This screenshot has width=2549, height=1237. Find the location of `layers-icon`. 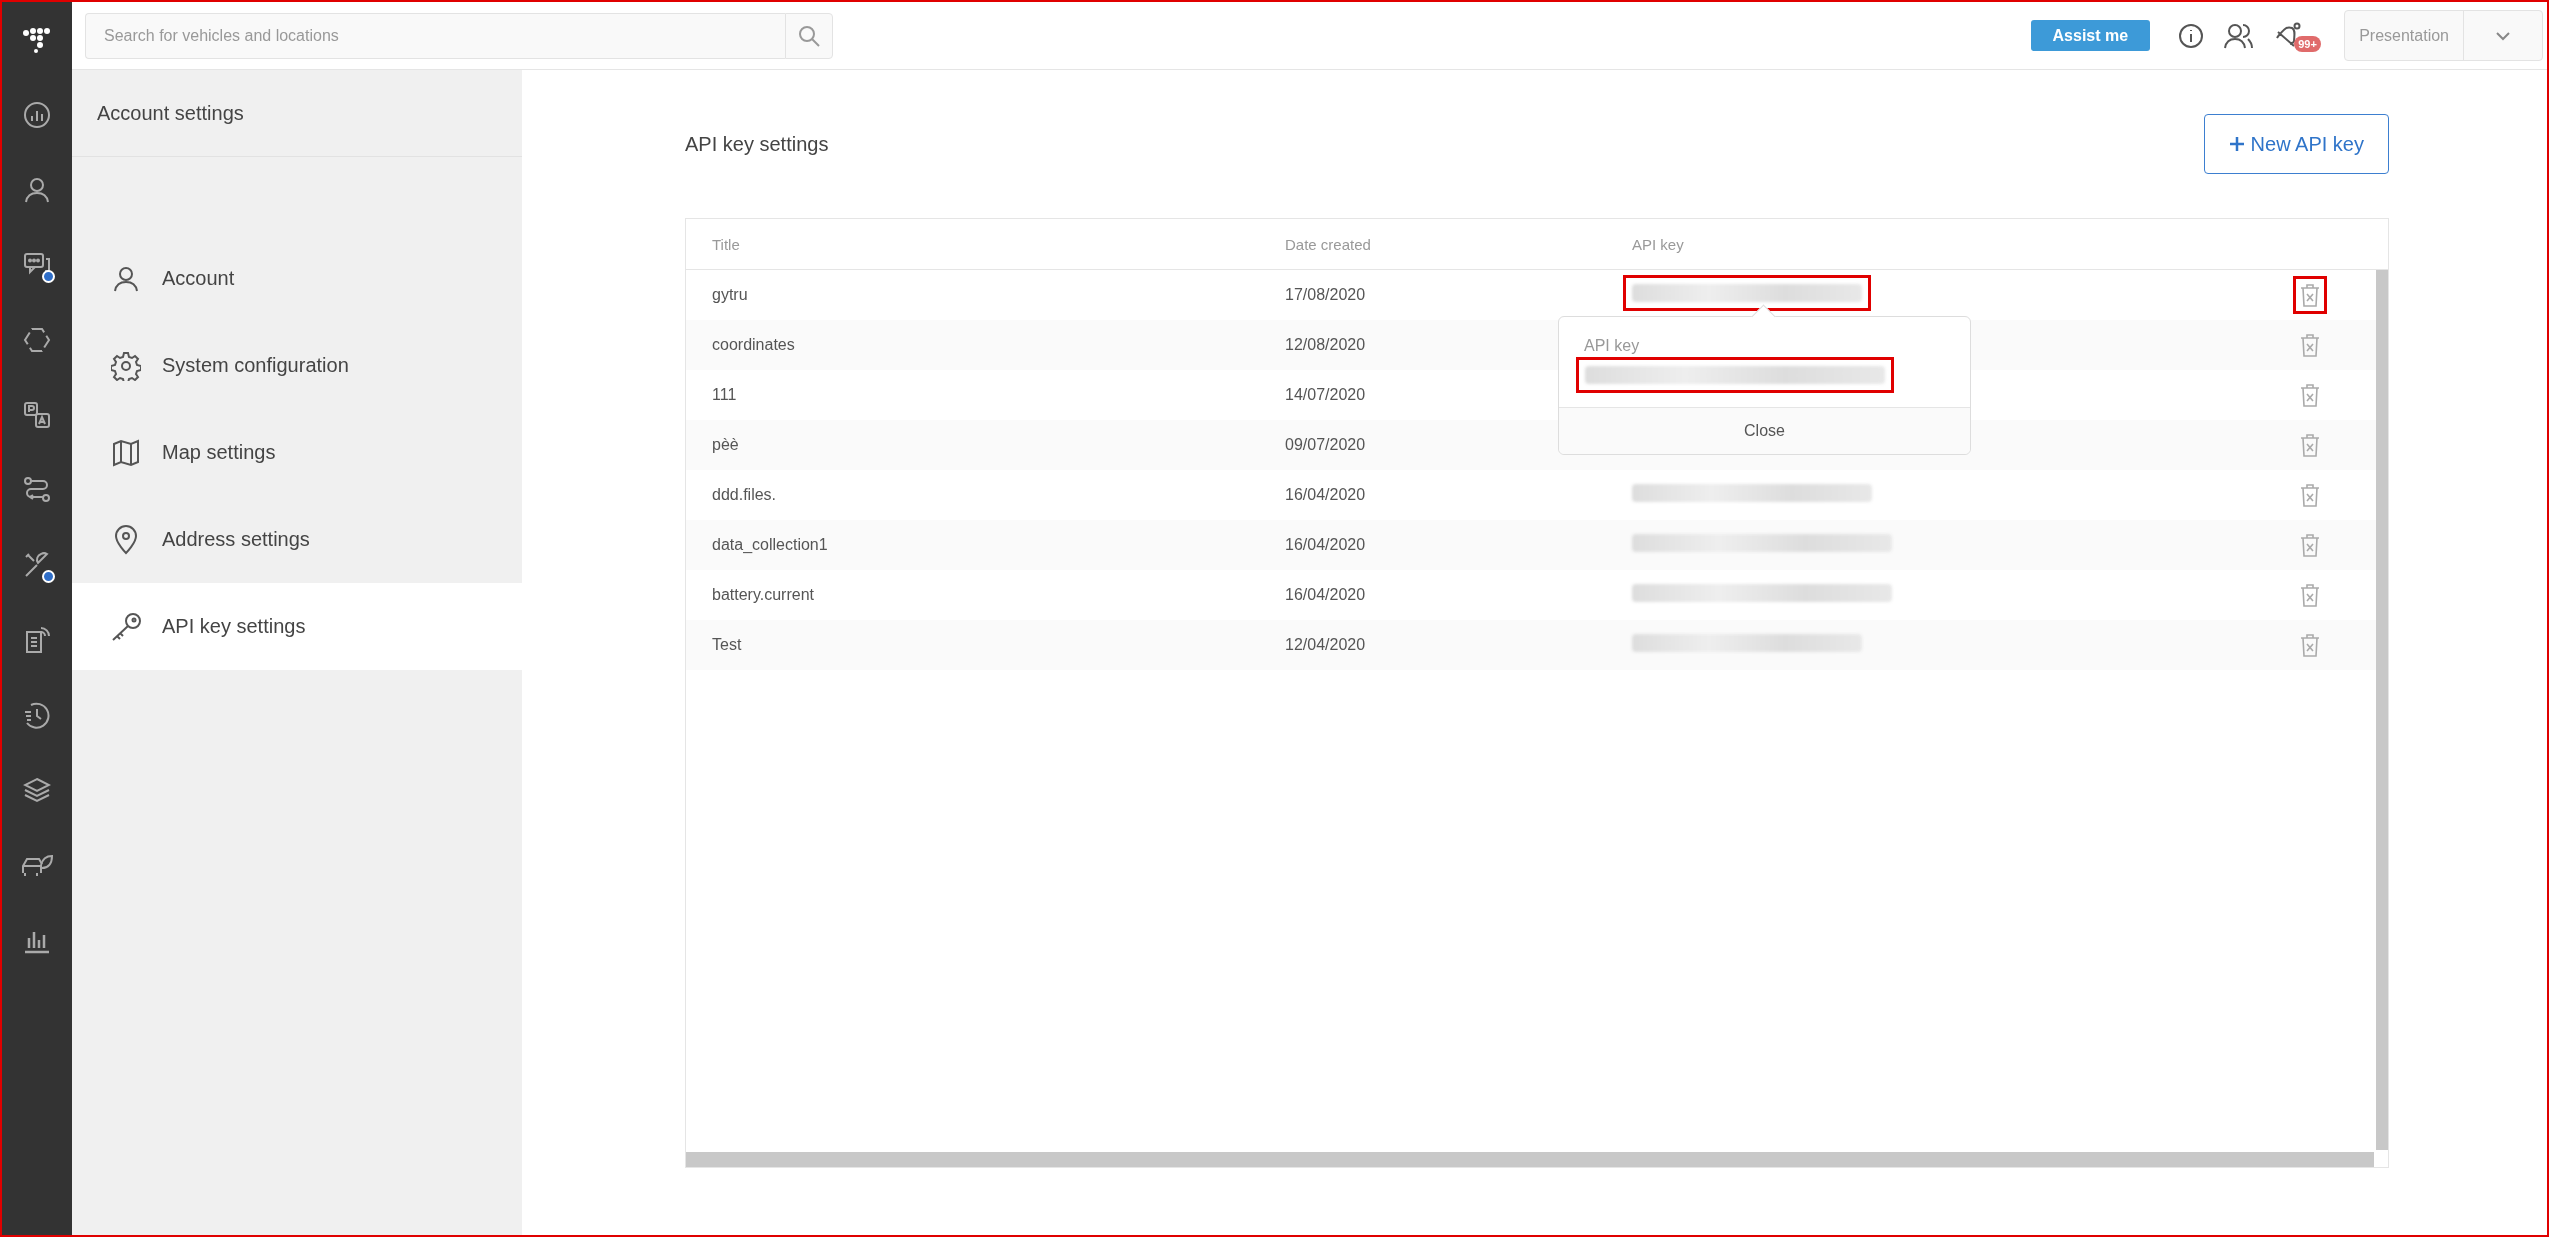

layers-icon is located at coordinates (37, 789).